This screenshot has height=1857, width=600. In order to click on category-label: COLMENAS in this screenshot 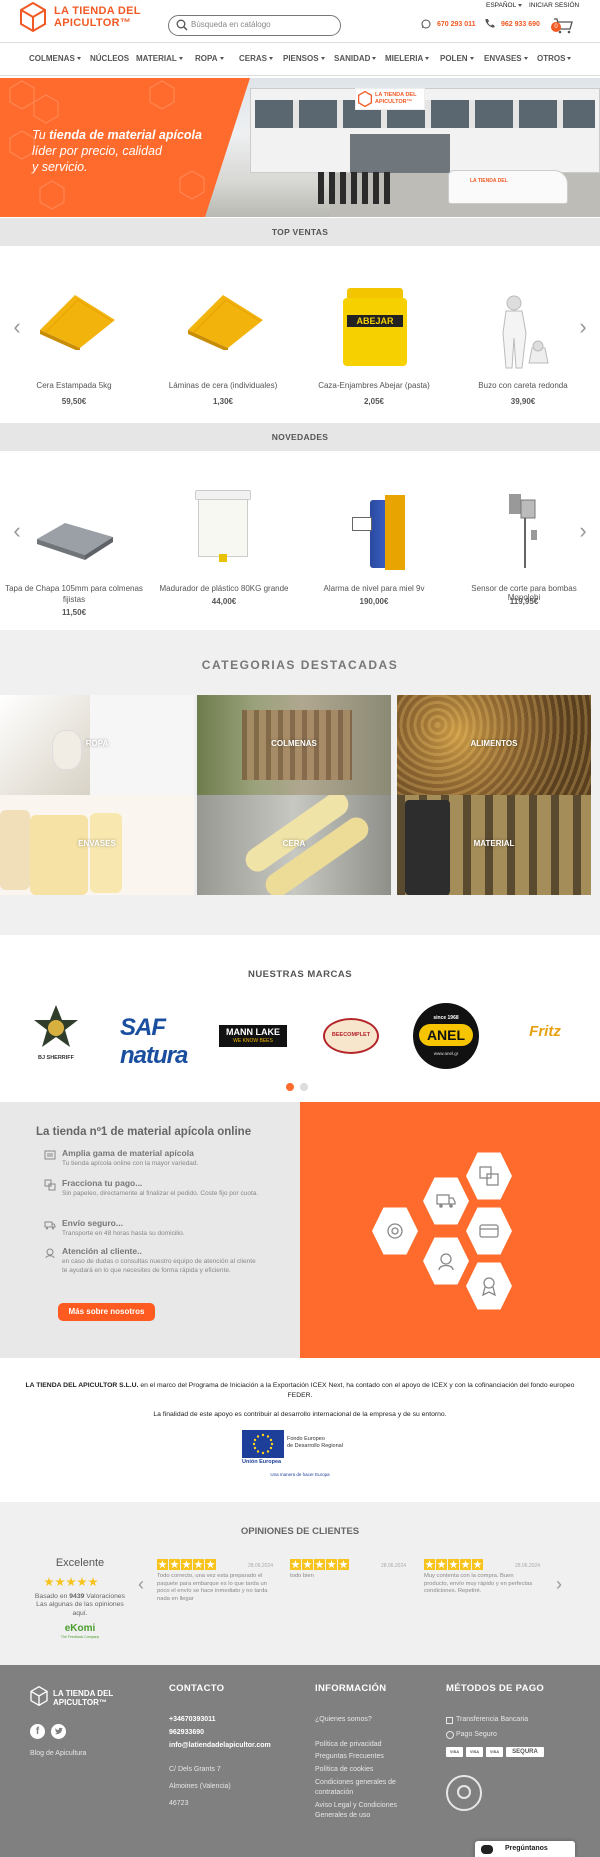, I will do `click(294, 743)`.